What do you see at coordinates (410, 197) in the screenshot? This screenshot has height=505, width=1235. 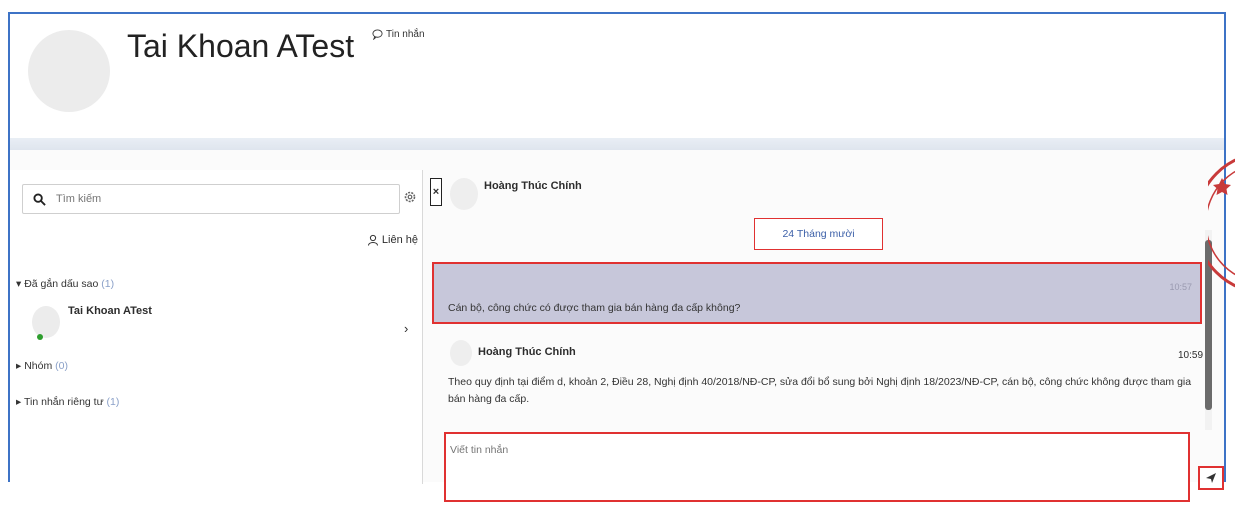 I see `gear-icon` at bounding box center [410, 197].